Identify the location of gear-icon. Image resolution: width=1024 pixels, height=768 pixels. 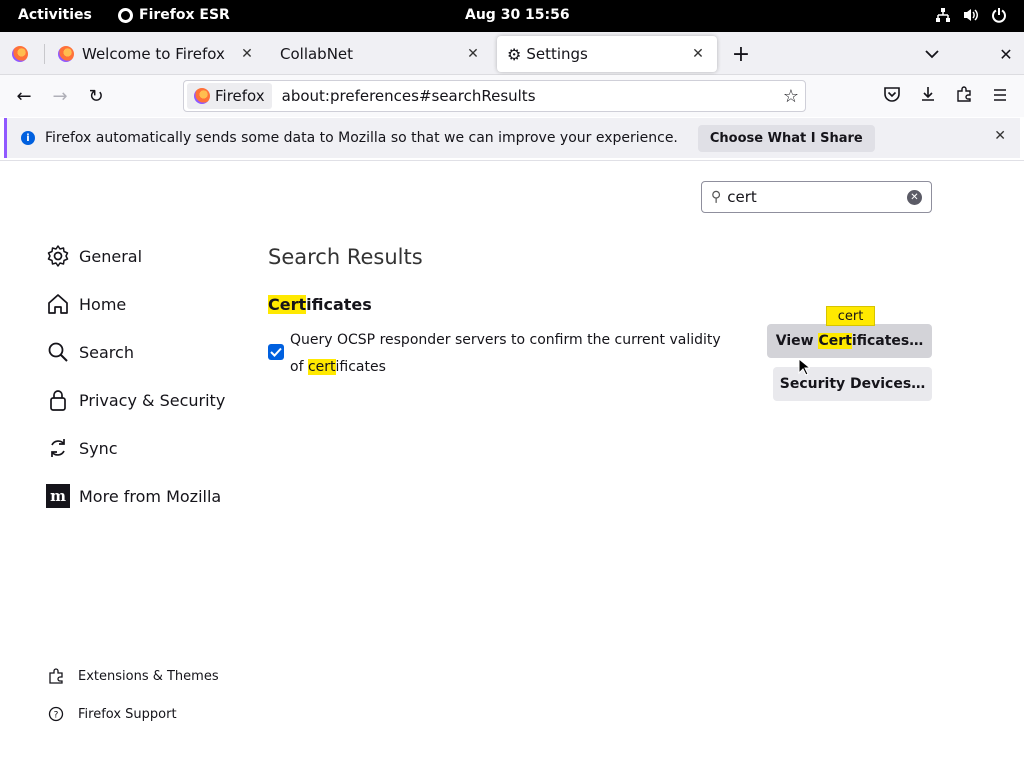
(58, 256).